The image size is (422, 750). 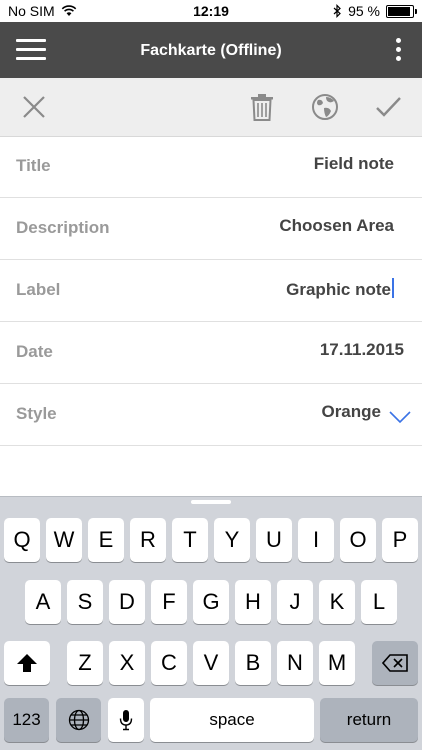 What do you see at coordinates (211, 11) in the screenshot?
I see `status-bar: No SIM 12:19 95 %` at bounding box center [211, 11].